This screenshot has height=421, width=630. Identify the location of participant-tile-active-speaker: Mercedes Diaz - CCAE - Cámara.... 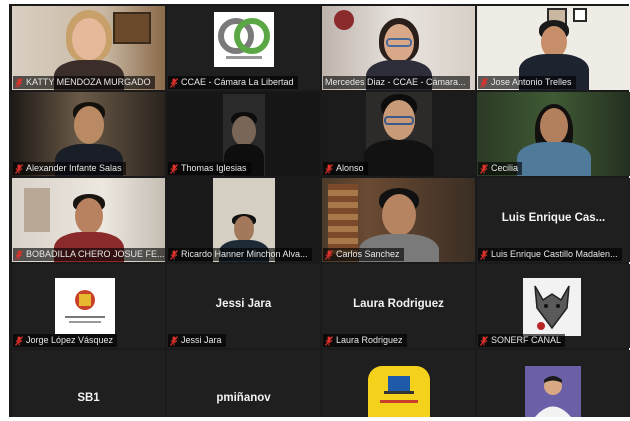
(398, 48).